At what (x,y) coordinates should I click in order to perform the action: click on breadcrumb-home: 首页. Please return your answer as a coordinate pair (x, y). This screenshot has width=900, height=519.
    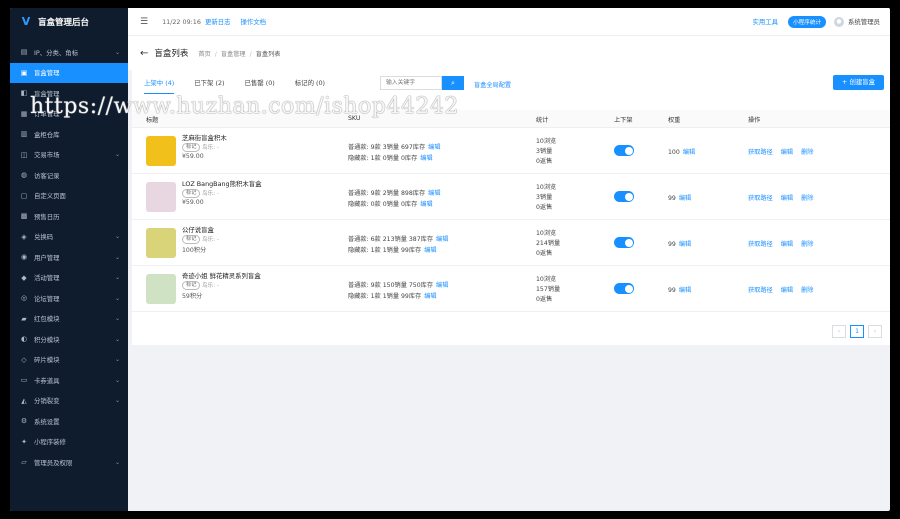
    Looking at the image, I should click on (204, 54).